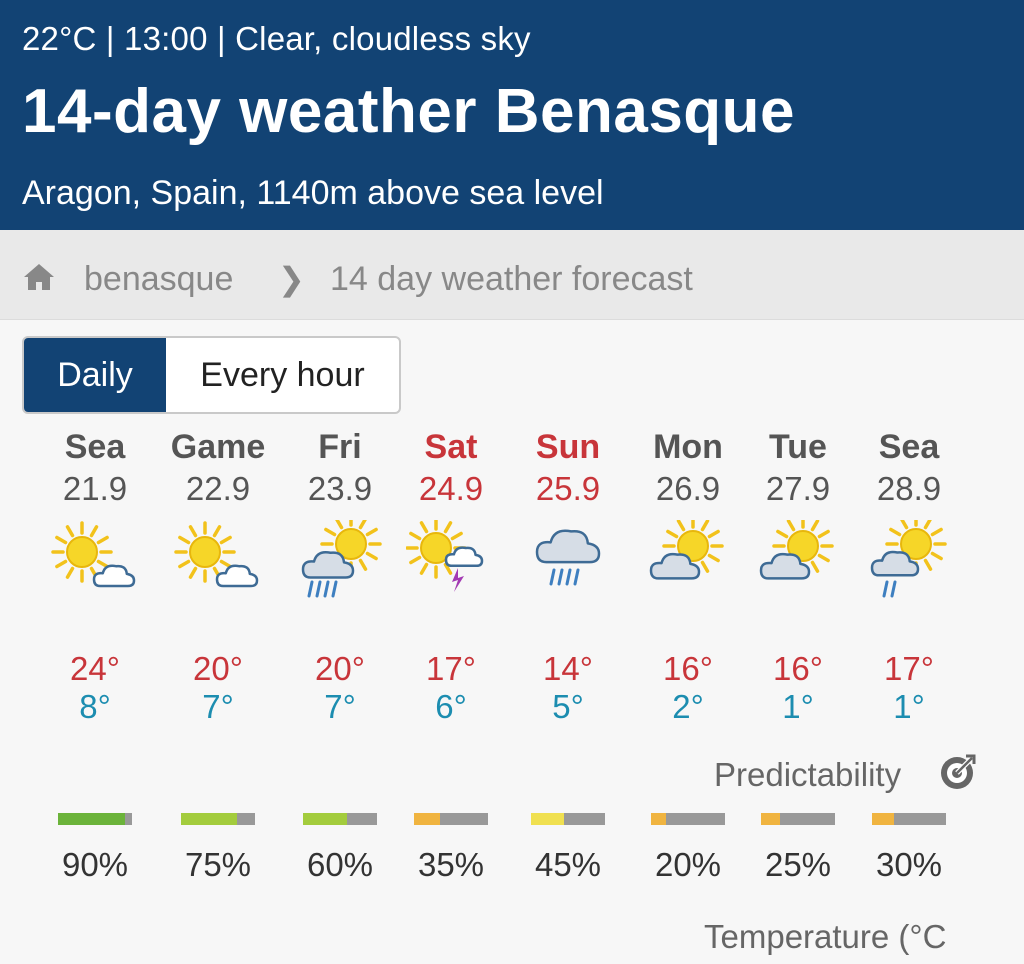  I want to click on day-column: Sea 28.9 17° 1°, so click(909, 578).